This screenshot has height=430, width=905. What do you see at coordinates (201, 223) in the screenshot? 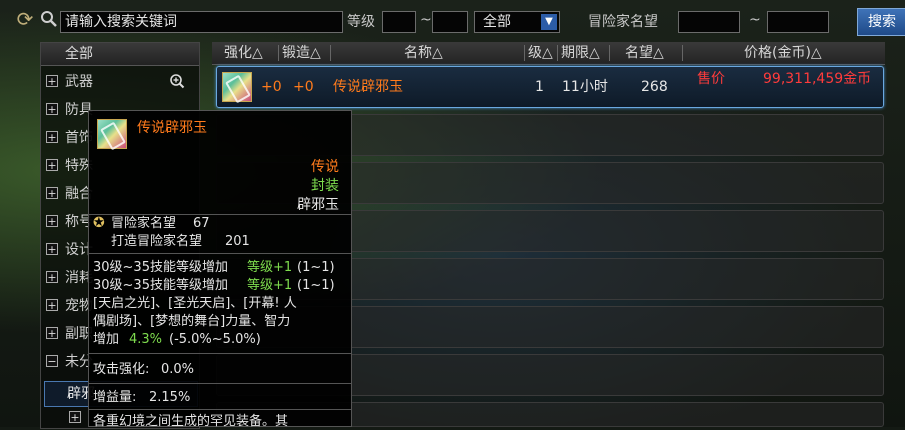
I see `tooltip-fame-value: 67` at bounding box center [201, 223].